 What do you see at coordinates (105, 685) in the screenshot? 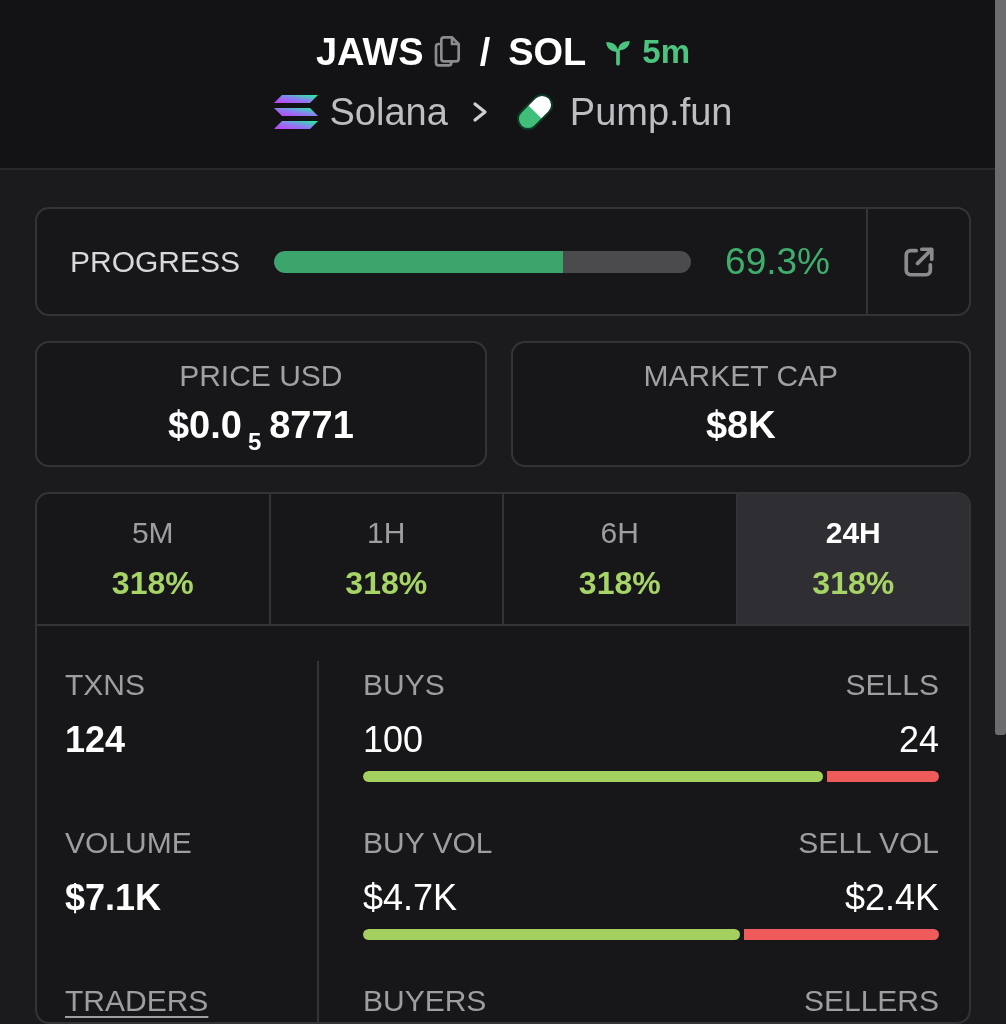
I see `metric-label: TXNS` at bounding box center [105, 685].